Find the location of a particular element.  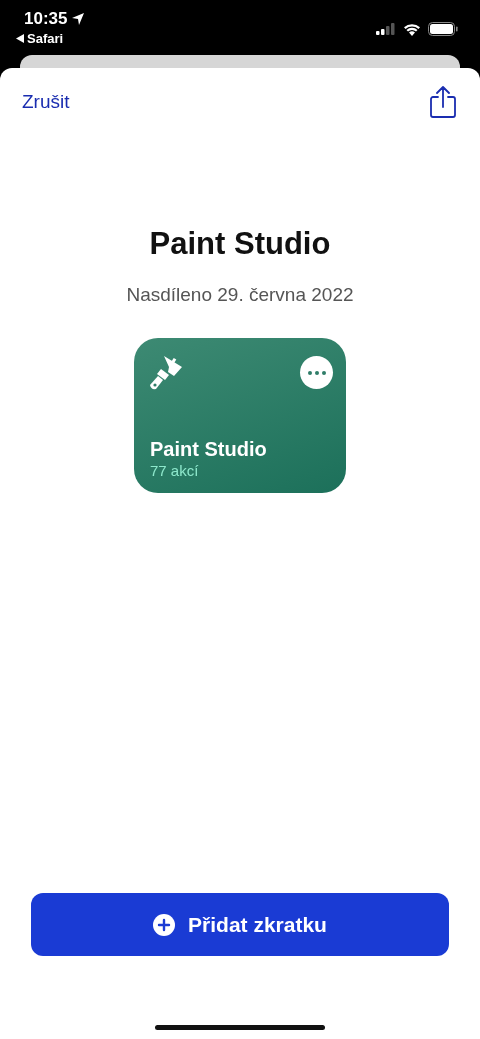

shared-date: Nasdíleno 29. června 2022 is located at coordinates (240, 295).